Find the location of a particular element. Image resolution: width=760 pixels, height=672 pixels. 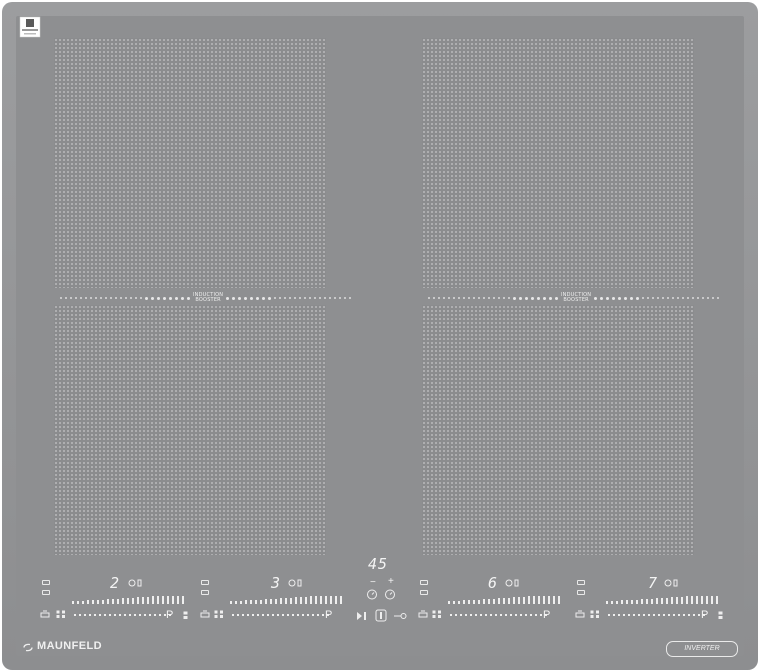

brand-logo-icon is located at coordinates (28, 647).